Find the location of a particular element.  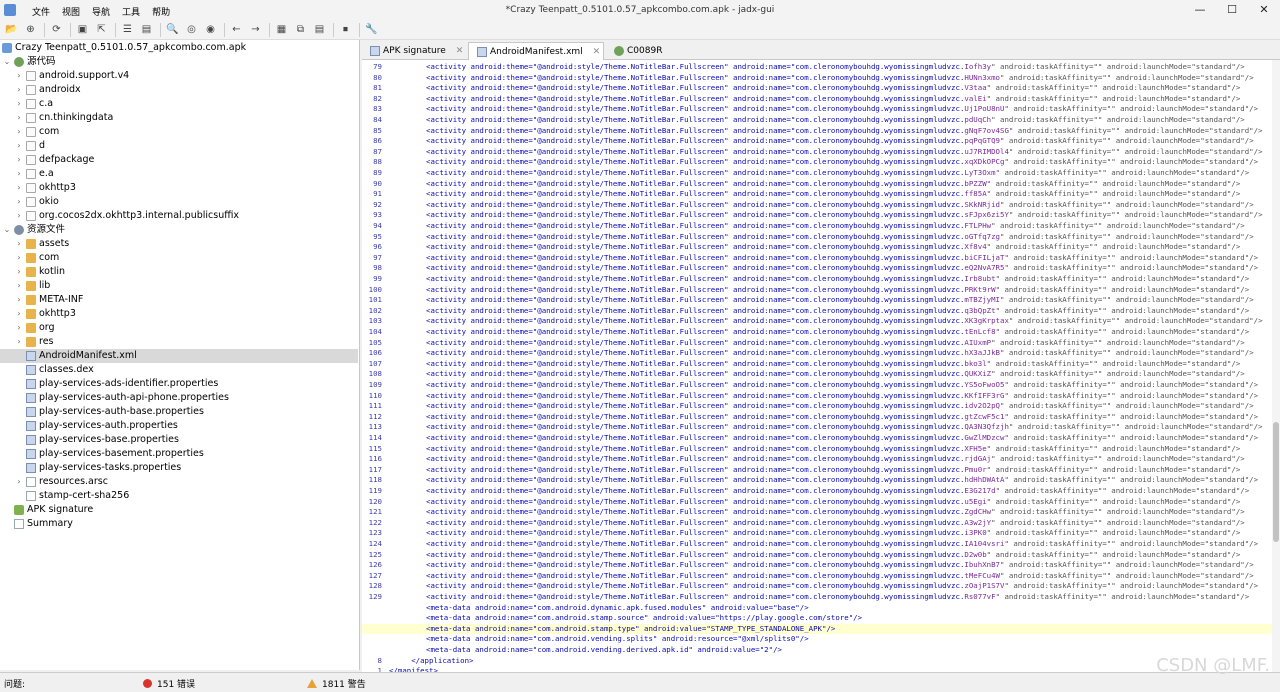

tree-file: play-services-ads-identifier.properties is located at coordinates (116, 384).